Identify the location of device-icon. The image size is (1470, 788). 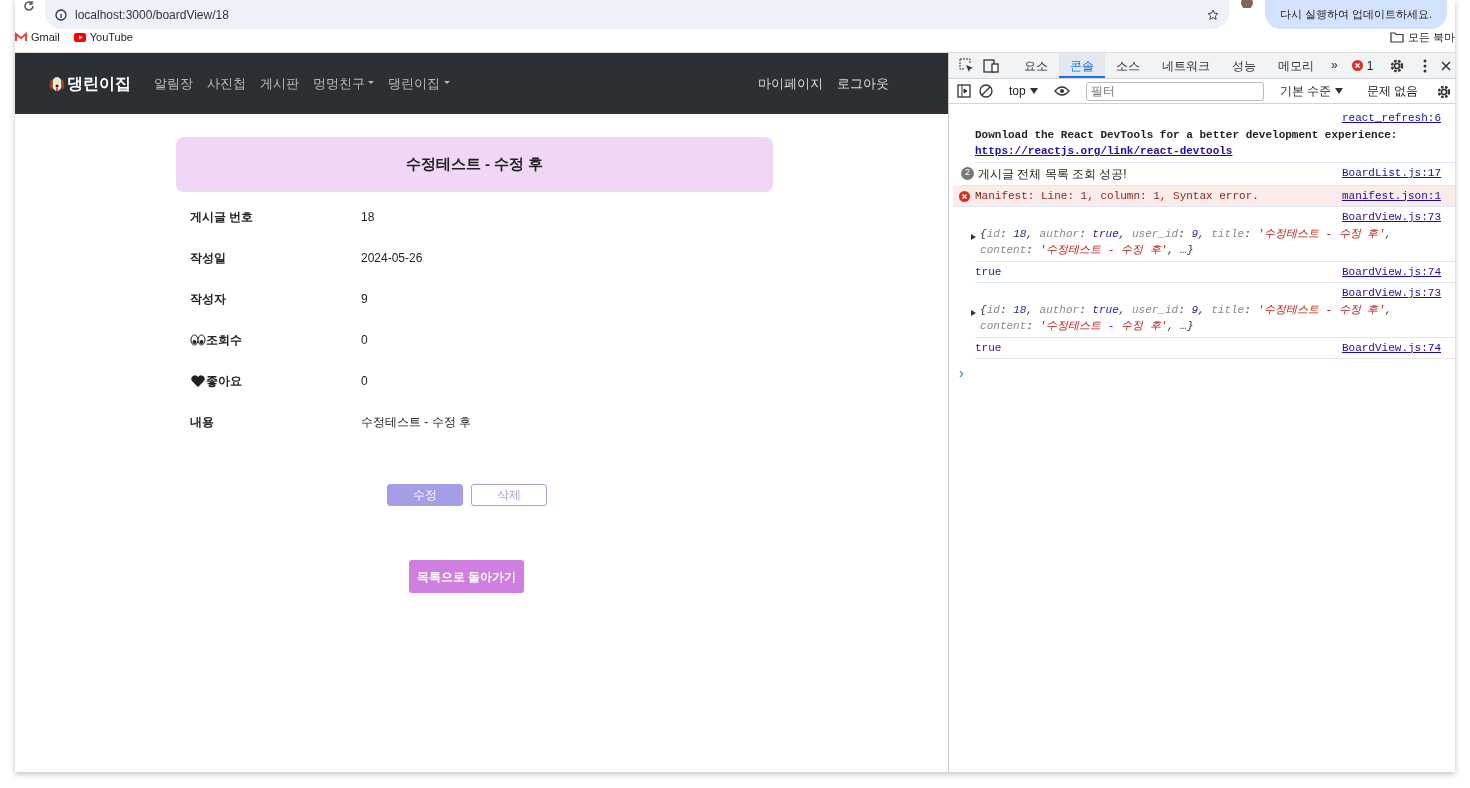
(991, 66).